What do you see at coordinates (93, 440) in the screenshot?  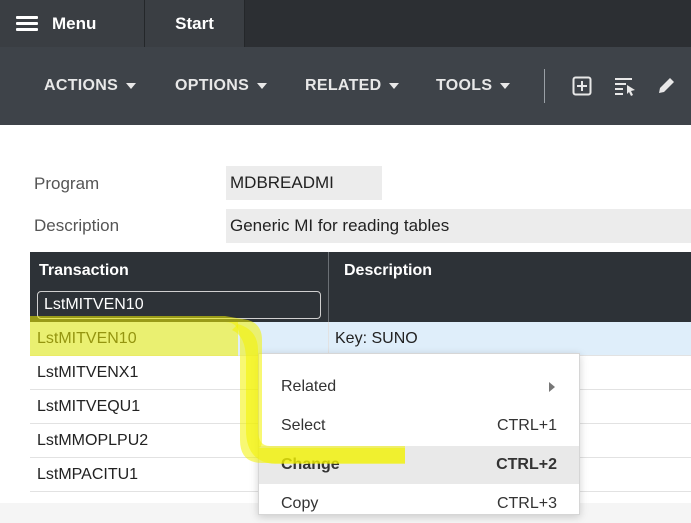 I see `transaction-cell: LstMMOPLPU2` at bounding box center [93, 440].